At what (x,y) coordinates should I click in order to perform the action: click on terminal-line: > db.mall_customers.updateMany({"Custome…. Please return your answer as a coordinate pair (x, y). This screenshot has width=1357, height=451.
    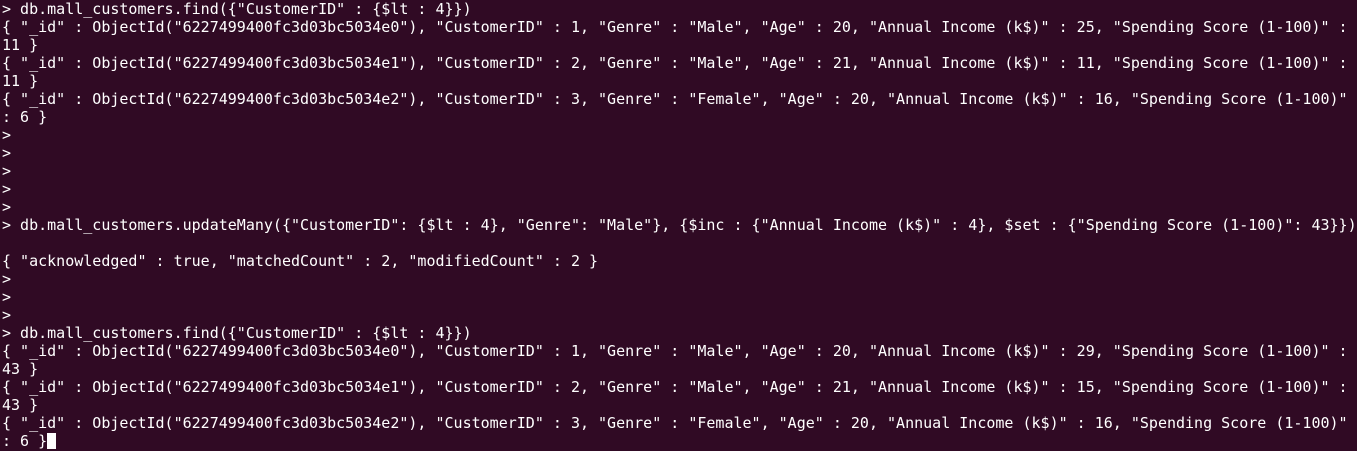
    Looking at the image, I should click on (679, 225).